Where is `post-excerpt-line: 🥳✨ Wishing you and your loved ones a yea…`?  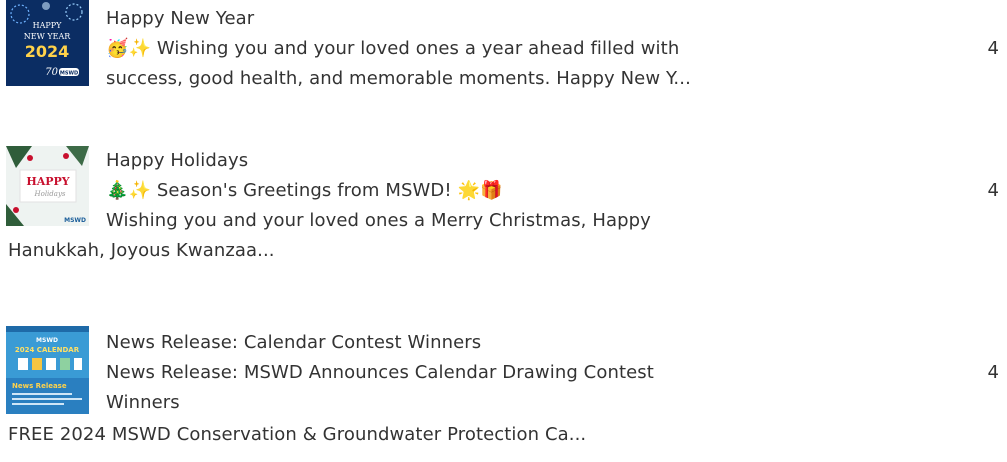 post-excerpt-line: 🥳✨ Wishing you and your loved ones a yea… is located at coordinates (393, 48).